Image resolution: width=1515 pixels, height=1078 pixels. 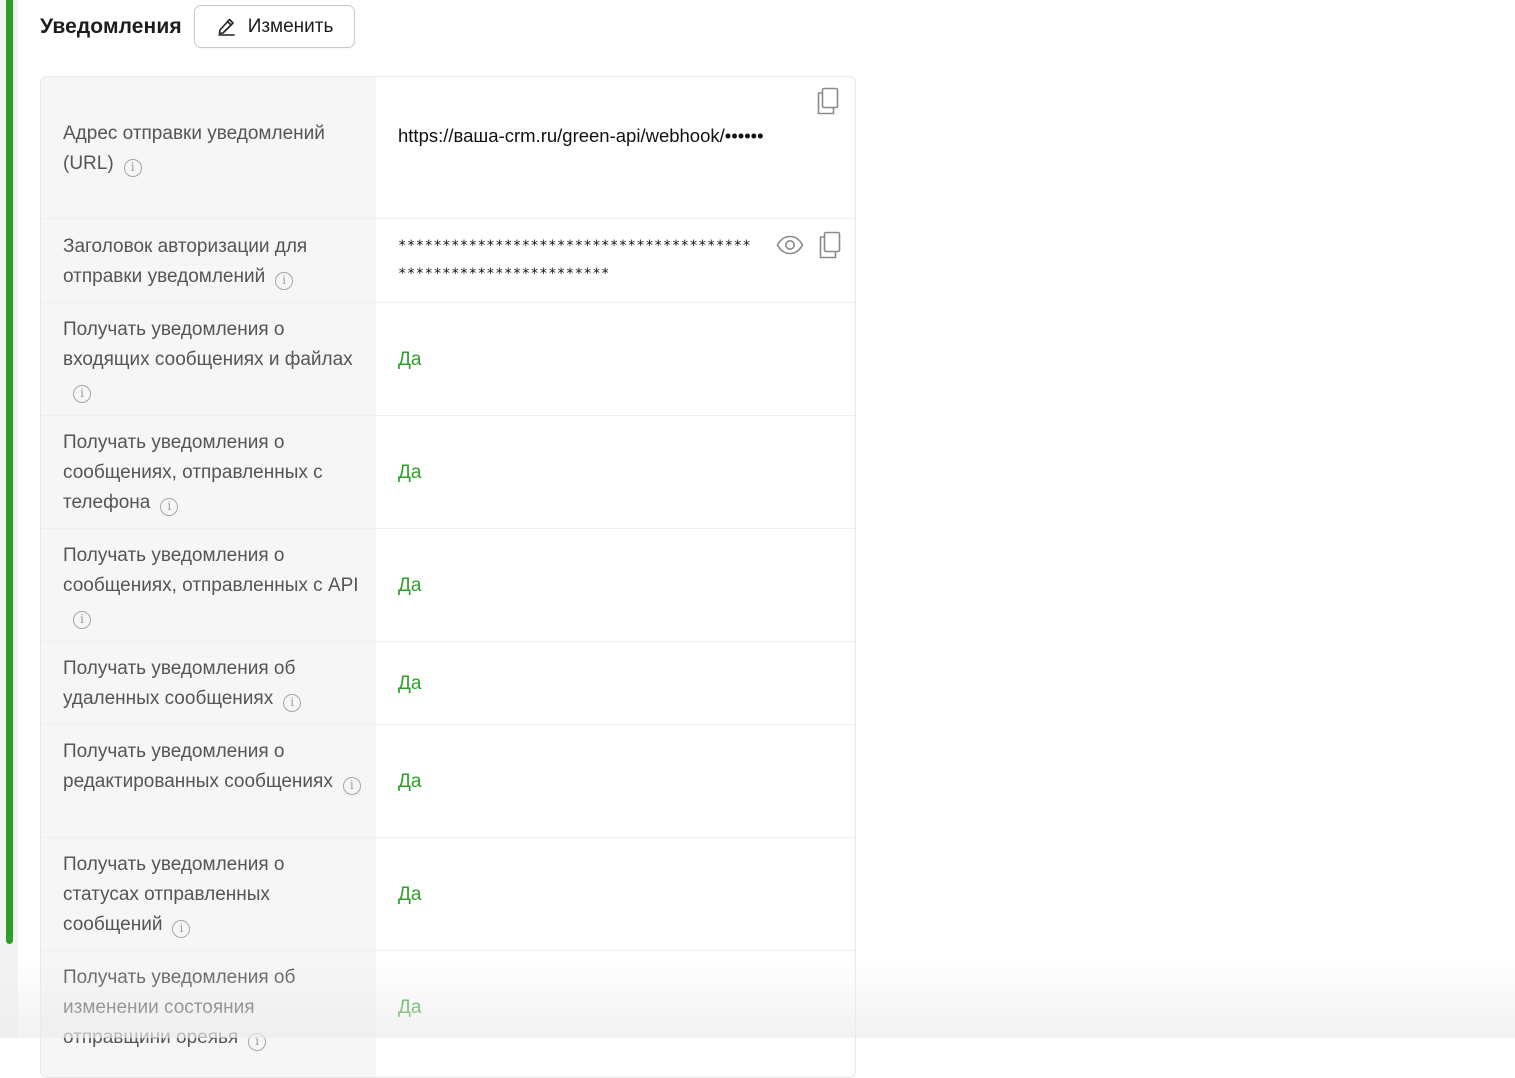 I want to click on edit-button: Изменить, so click(x=274, y=26).